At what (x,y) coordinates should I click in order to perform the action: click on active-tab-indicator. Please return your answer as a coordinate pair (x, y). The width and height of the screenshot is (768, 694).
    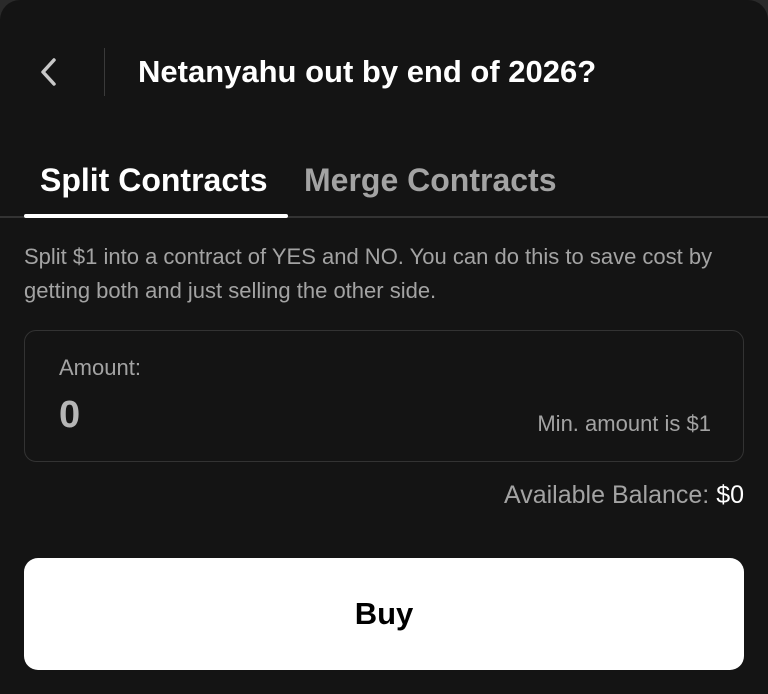
    Looking at the image, I should click on (156, 216).